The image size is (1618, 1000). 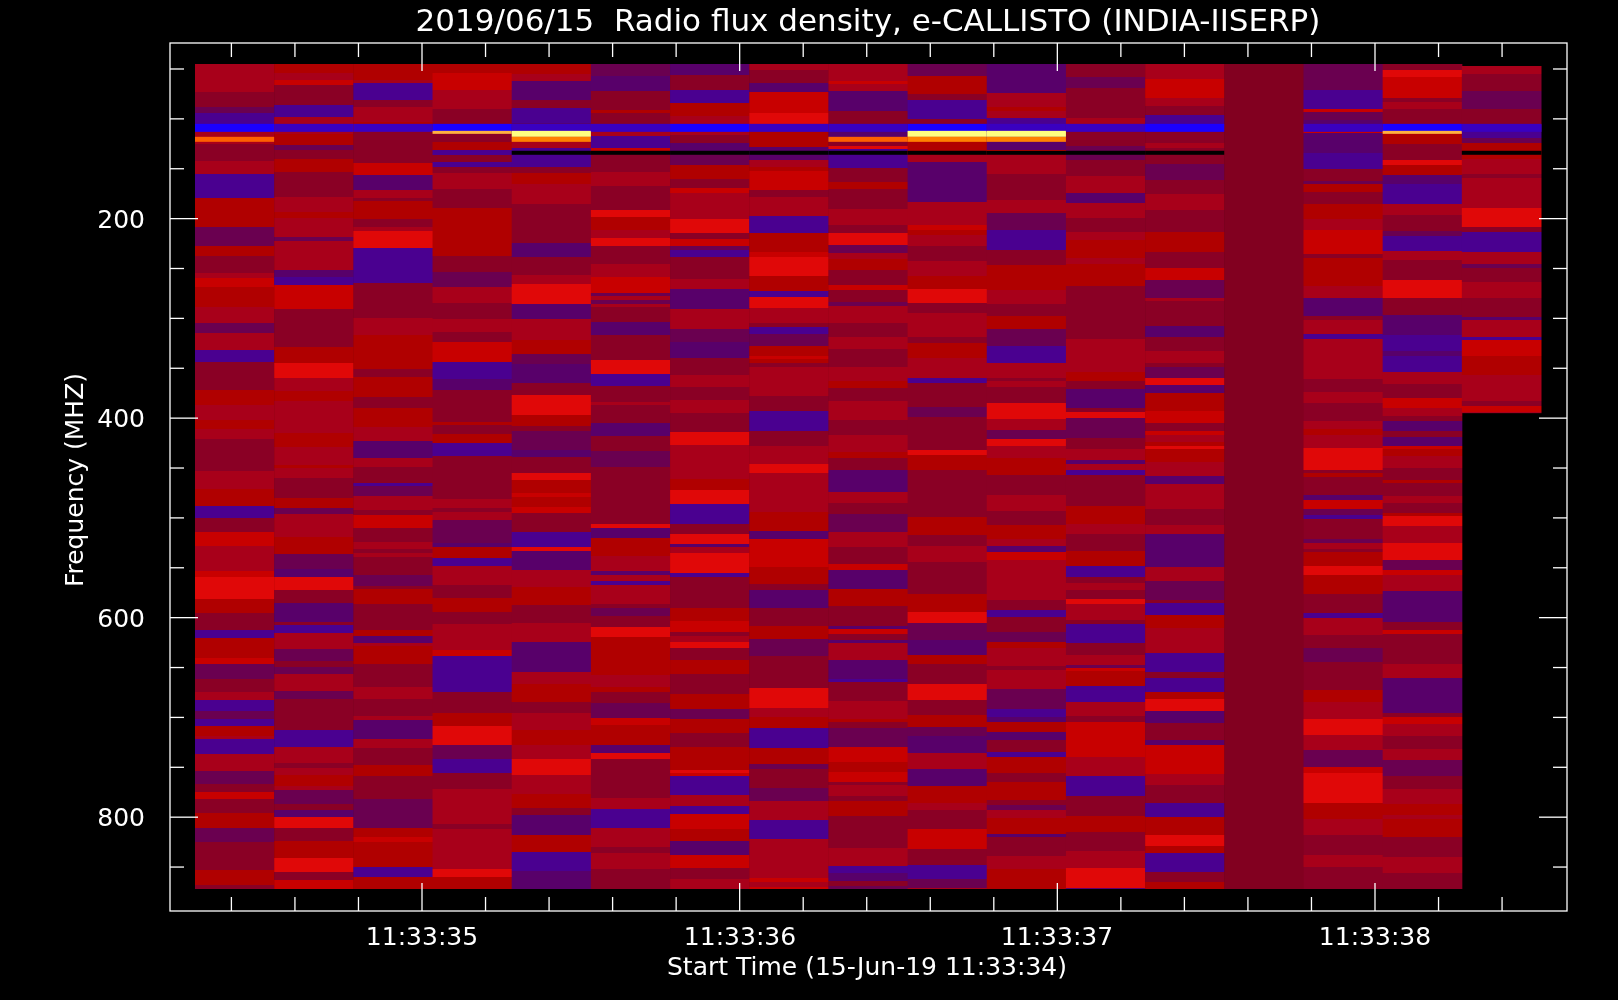 What do you see at coordinates (1375, 936) in the screenshot?
I see `x-tick-label: 11:33:38` at bounding box center [1375, 936].